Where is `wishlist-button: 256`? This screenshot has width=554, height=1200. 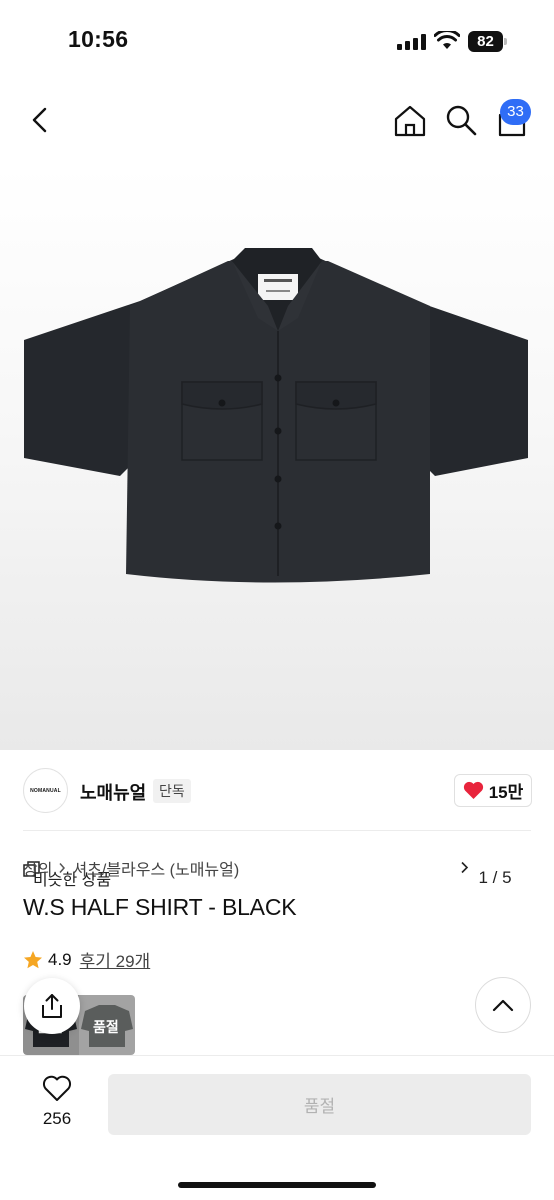 wishlist-button: 256 is located at coordinates (57, 1102).